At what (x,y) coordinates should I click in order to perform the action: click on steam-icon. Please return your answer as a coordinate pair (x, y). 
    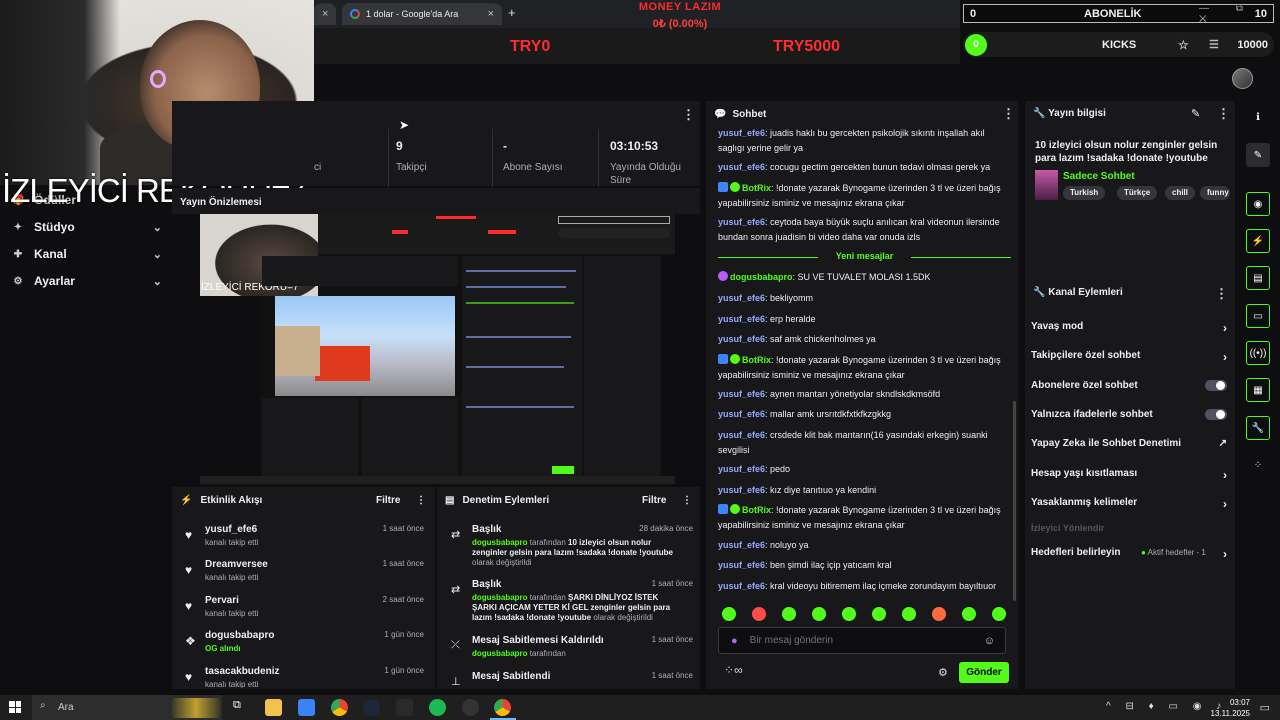
    Looking at the image, I should click on (371, 707).